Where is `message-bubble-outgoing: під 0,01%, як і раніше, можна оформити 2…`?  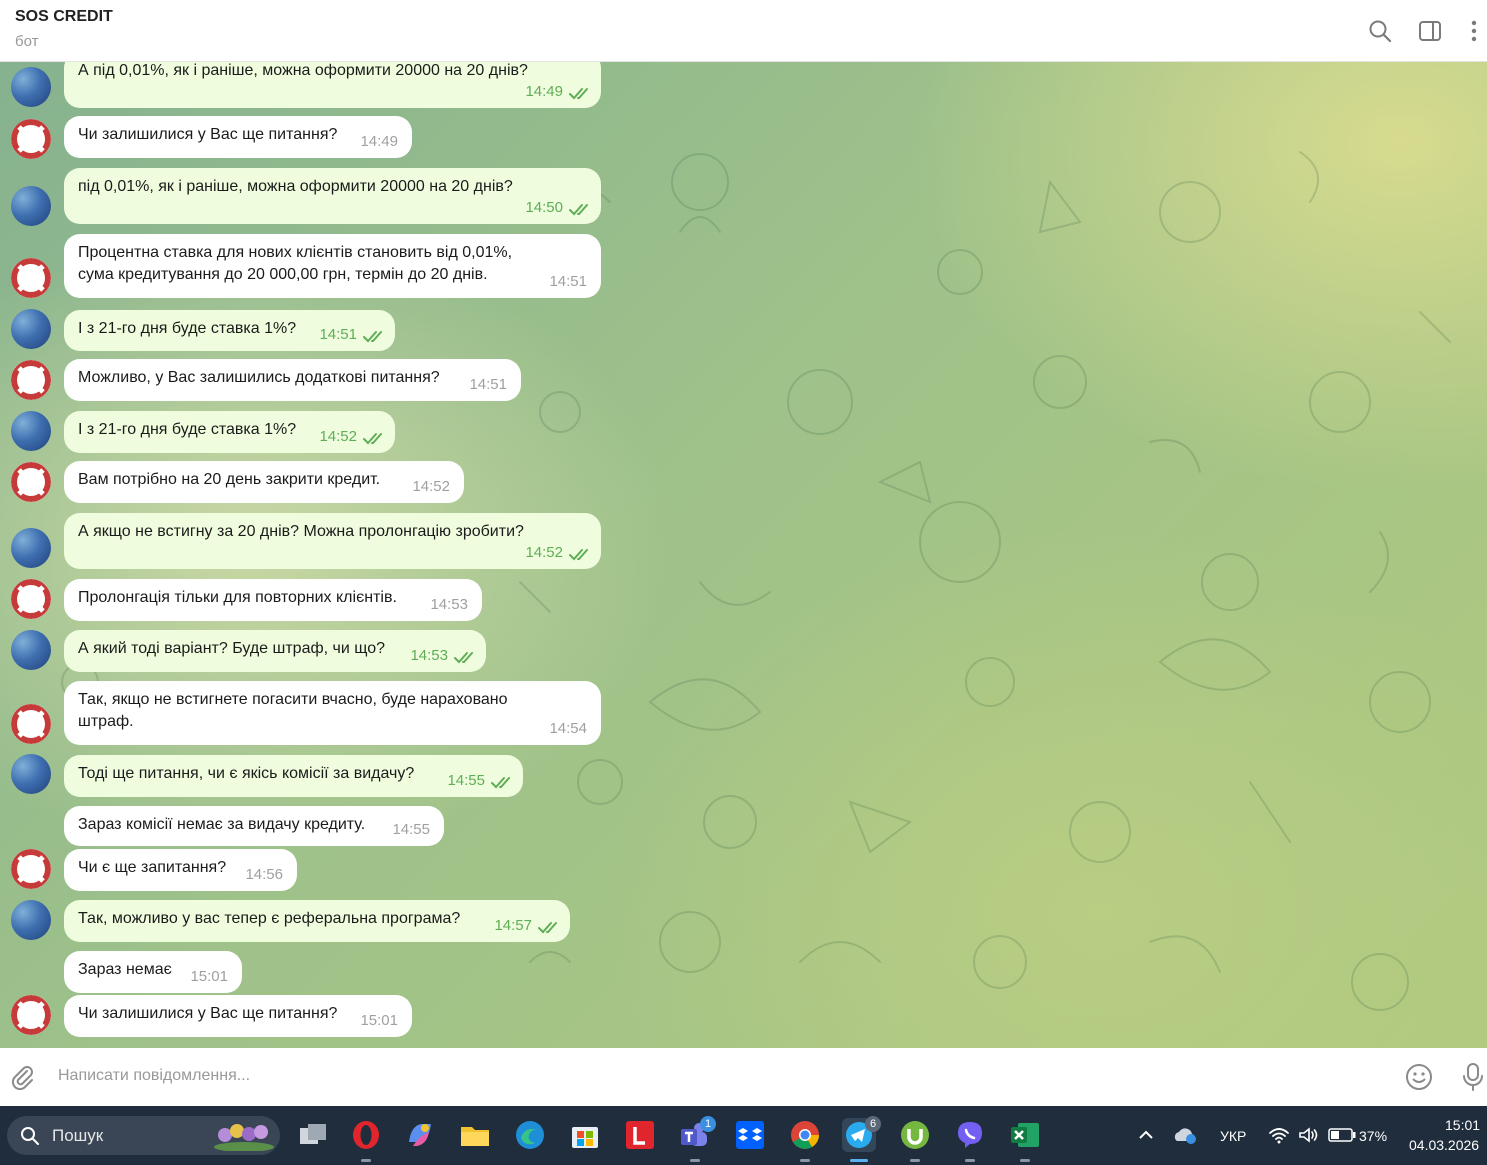 message-bubble-outgoing: під 0,01%, як і раніше, можна оформити 2… is located at coordinates (332, 196).